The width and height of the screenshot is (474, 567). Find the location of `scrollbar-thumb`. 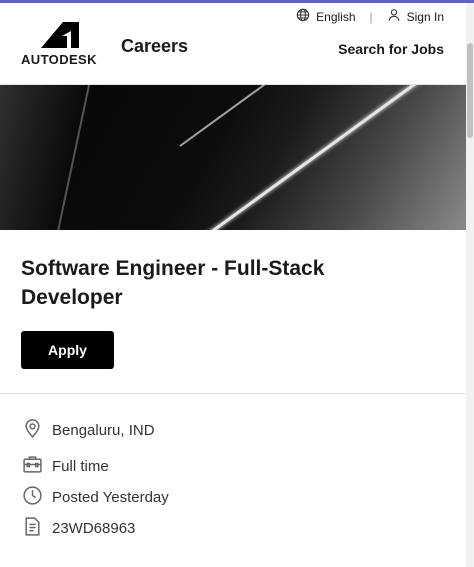

scrollbar-thumb is located at coordinates (470, 90).